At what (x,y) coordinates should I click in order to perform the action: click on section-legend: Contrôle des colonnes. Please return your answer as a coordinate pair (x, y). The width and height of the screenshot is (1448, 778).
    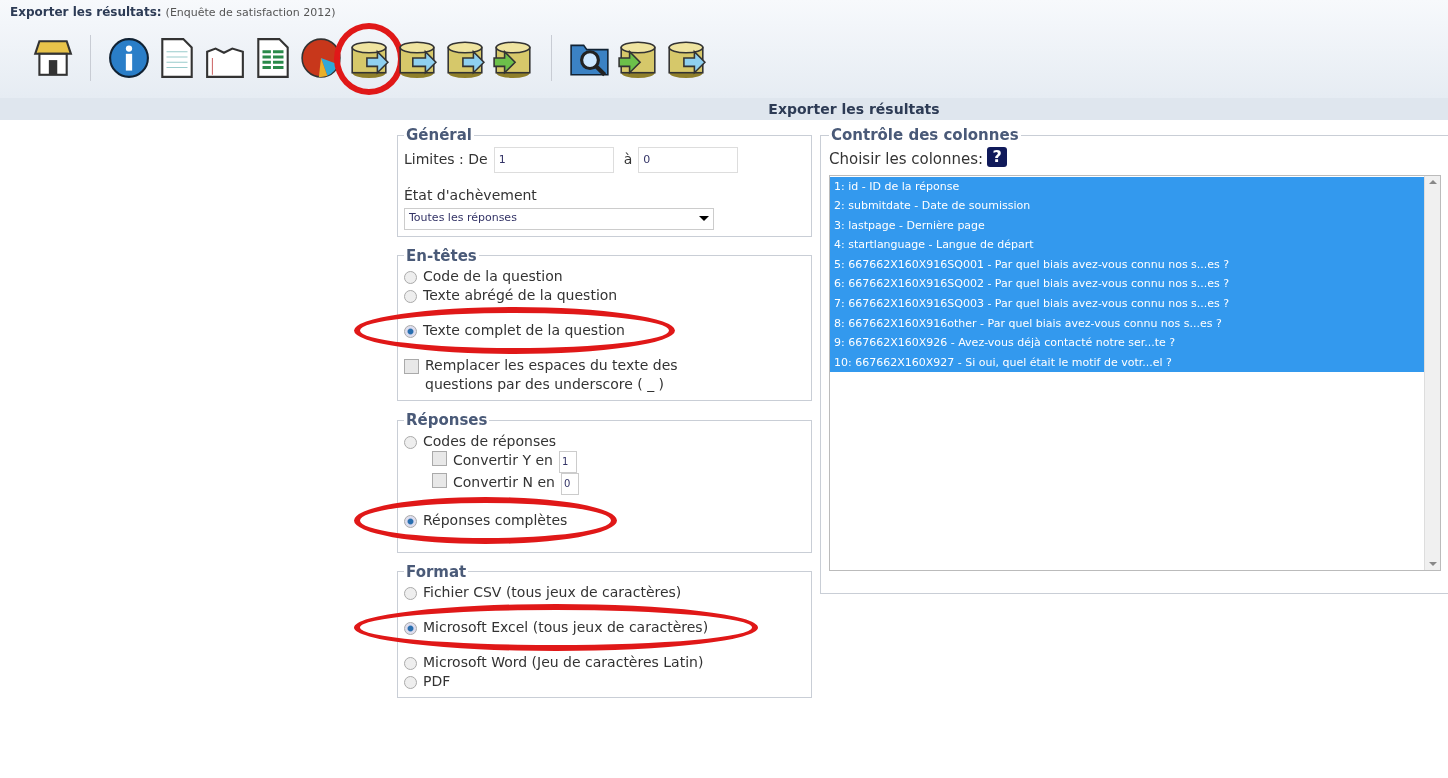
    Looking at the image, I should click on (925, 135).